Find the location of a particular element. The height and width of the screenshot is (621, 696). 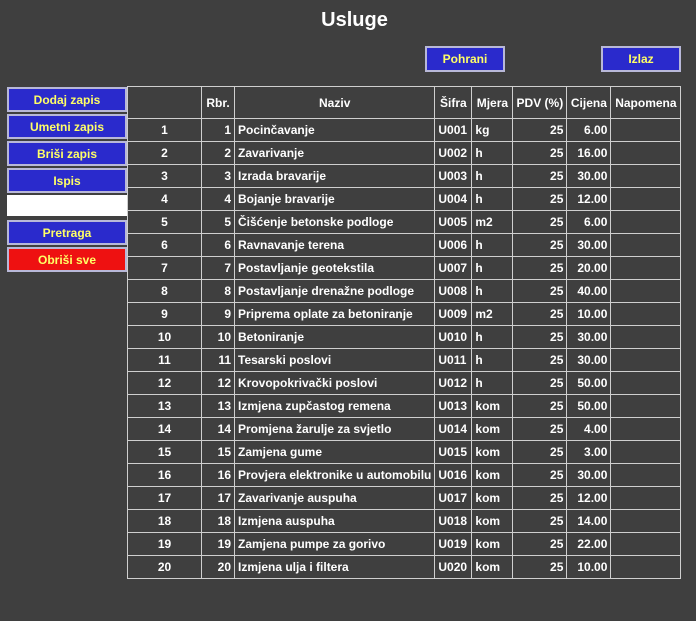

cijena-cell: 40.00 is located at coordinates (589, 291).